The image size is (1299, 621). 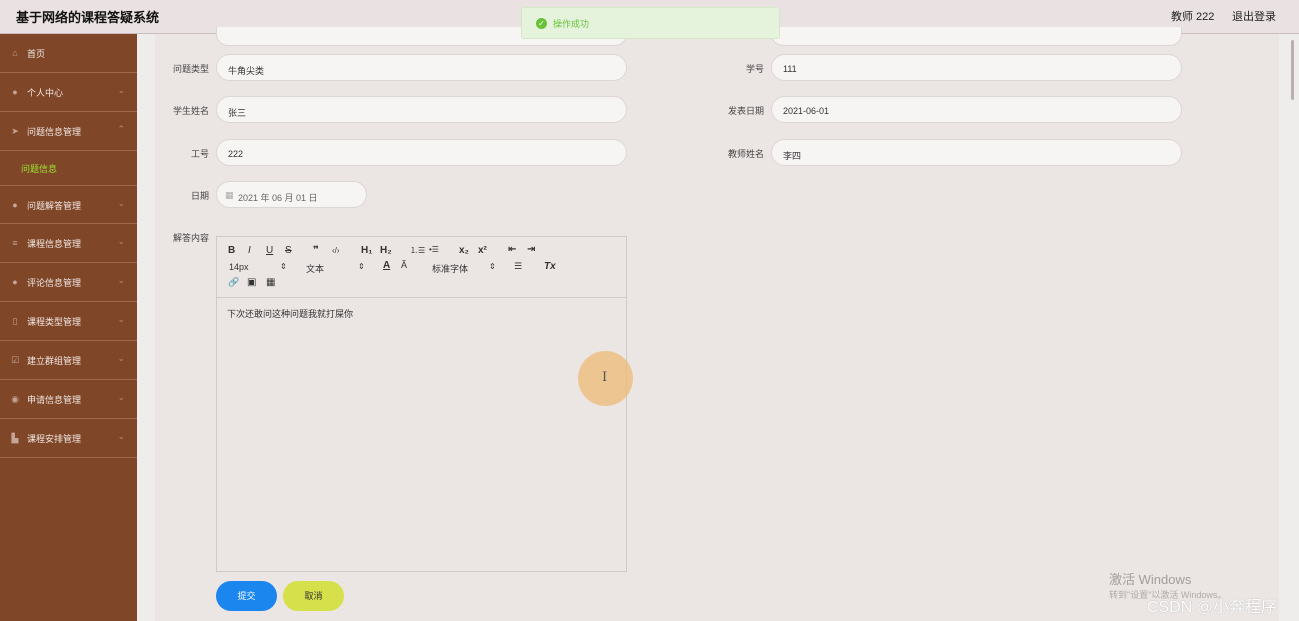 What do you see at coordinates (482, 250) in the screenshot?
I see `superscript-button: x²` at bounding box center [482, 250].